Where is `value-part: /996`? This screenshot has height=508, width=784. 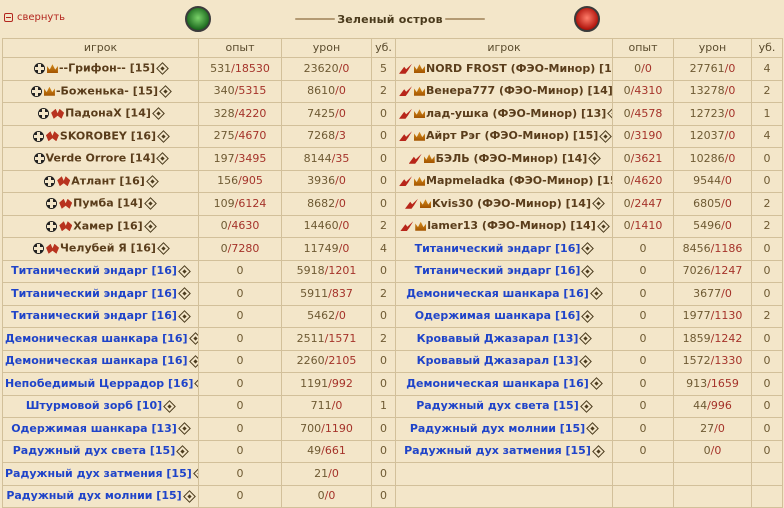 value-part: /996 is located at coordinates (719, 406).